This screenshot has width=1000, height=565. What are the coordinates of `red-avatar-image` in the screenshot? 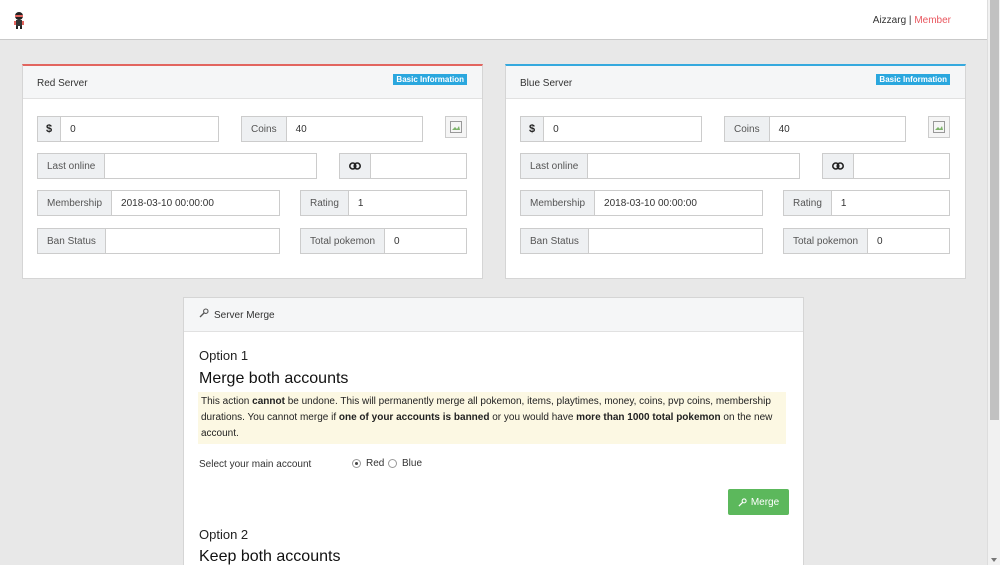 It's located at (456, 127).